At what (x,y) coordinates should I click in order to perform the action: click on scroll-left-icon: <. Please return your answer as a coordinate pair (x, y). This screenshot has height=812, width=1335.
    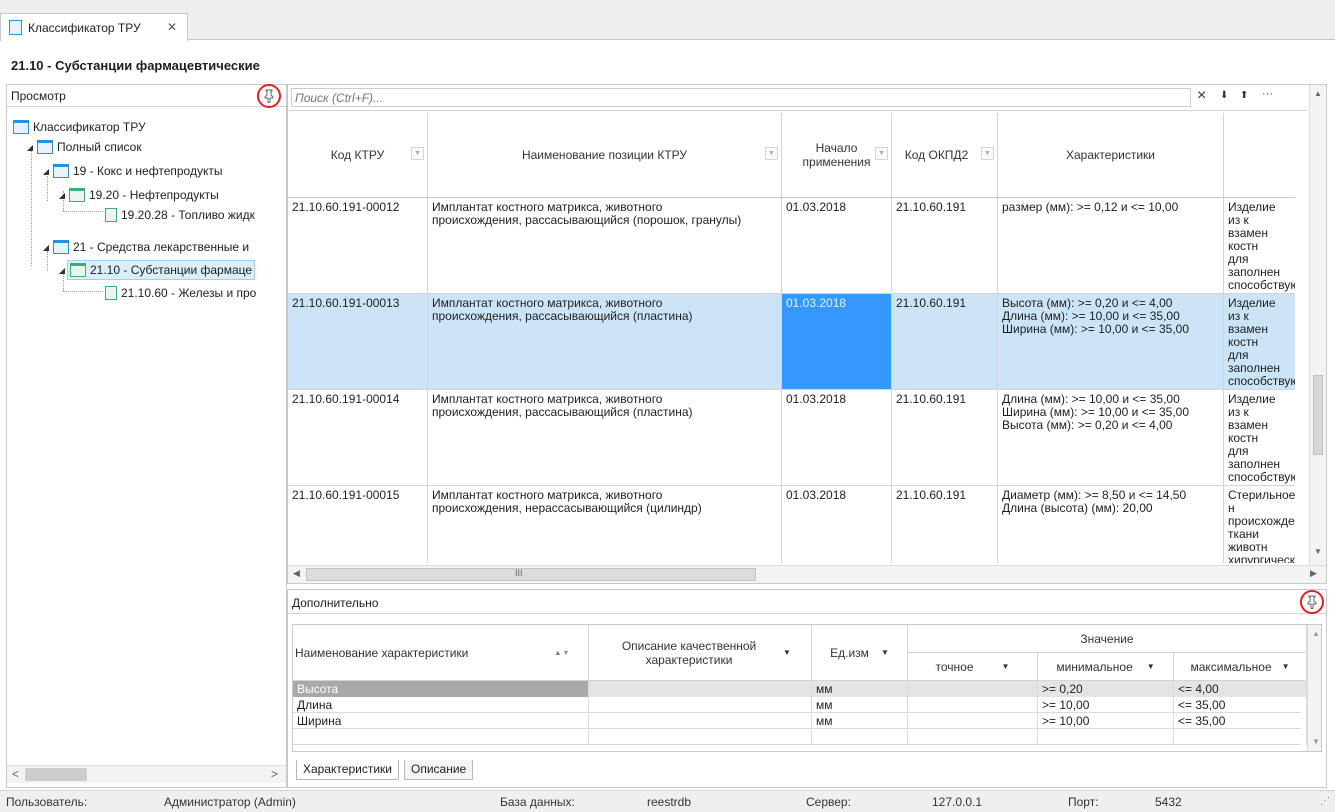
    Looking at the image, I should click on (15, 774).